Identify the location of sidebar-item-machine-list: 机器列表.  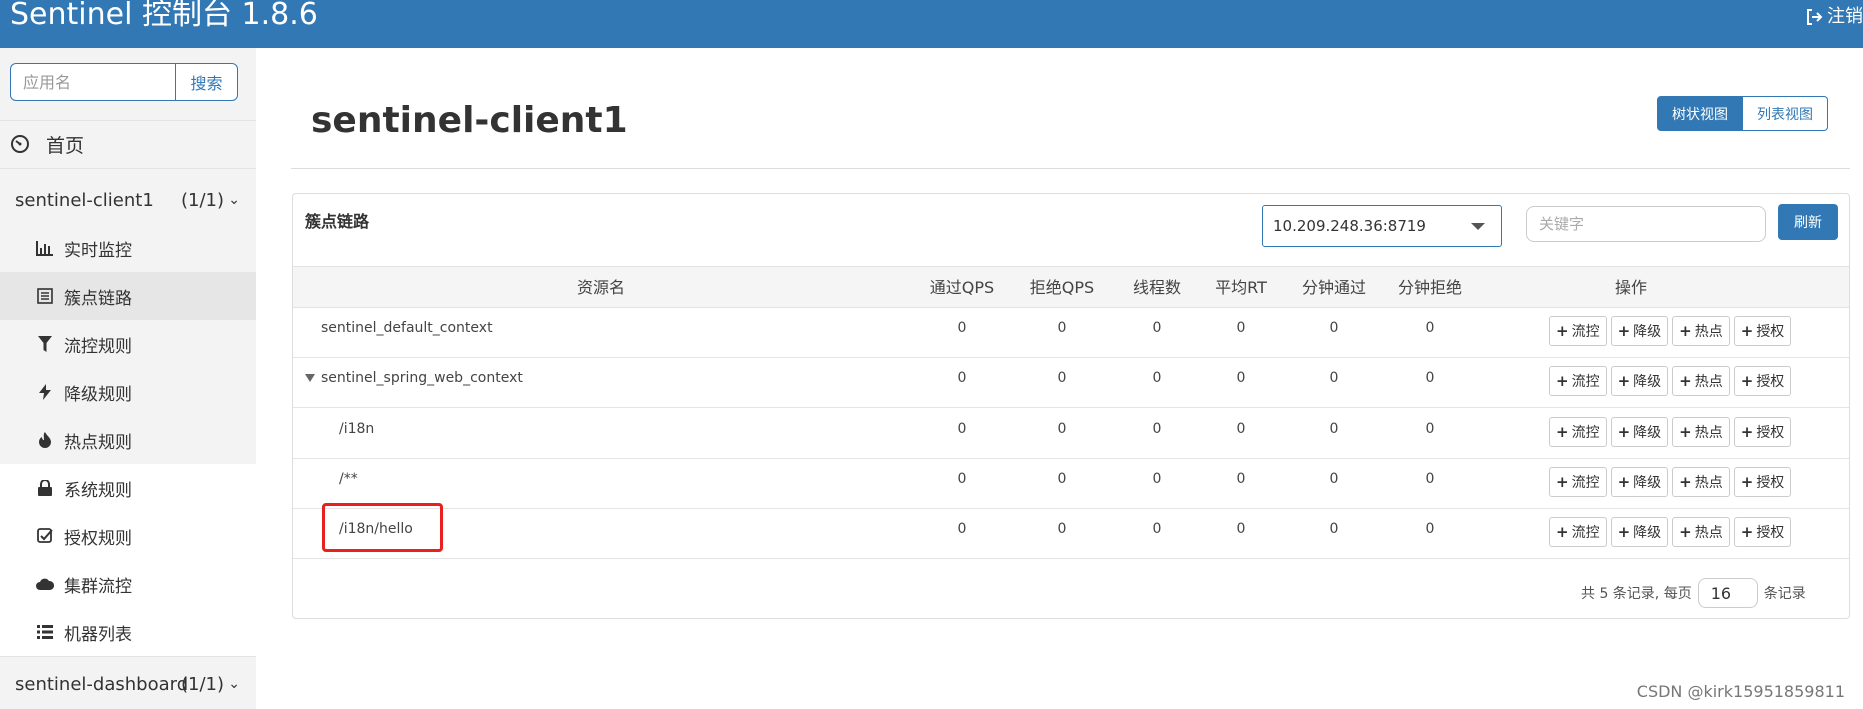
(128, 632).